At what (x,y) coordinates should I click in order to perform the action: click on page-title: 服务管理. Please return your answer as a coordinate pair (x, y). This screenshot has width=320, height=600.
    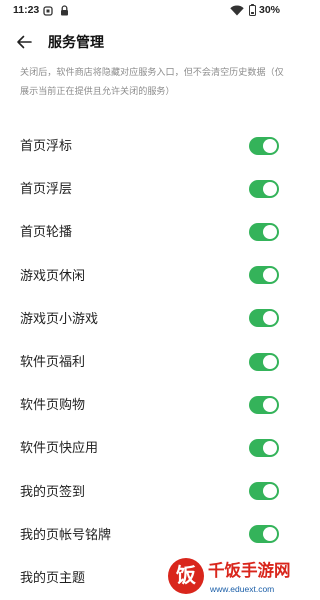
    Looking at the image, I should click on (76, 42).